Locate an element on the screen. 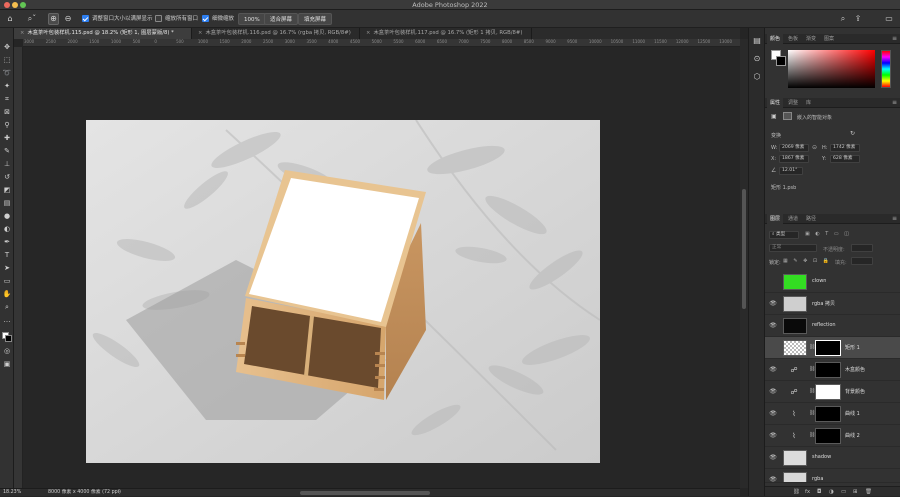  tab-gradients: 渐变 is located at coordinates (811, 39).